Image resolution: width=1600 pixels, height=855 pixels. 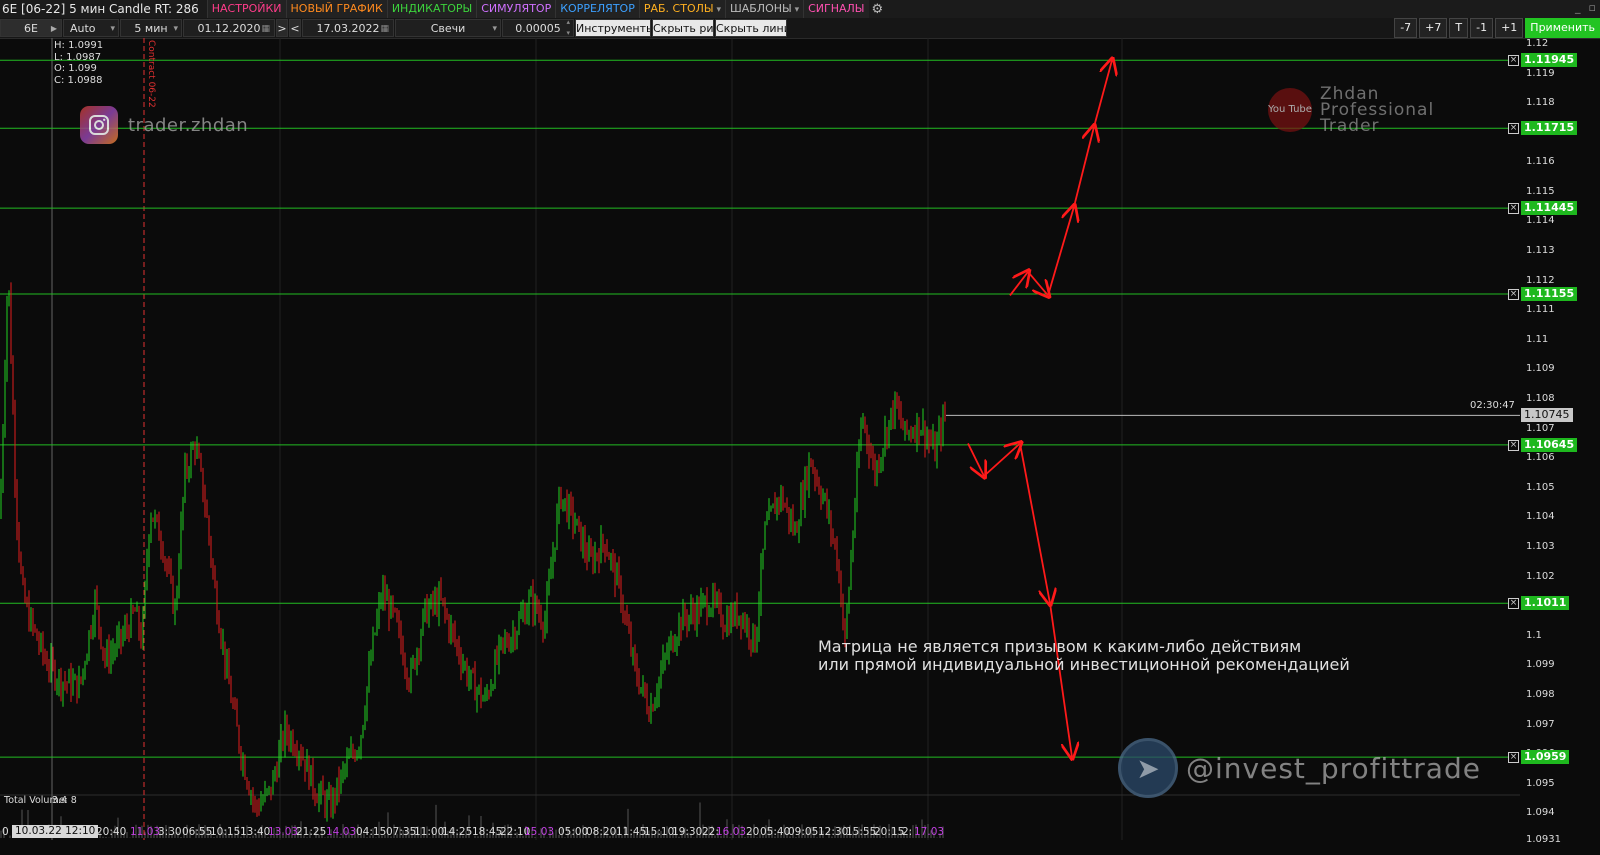 What do you see at coordinates (429, 832) in the screenshot?
I see `time-axis-label: 11:00` at bounding box center [429, 832].